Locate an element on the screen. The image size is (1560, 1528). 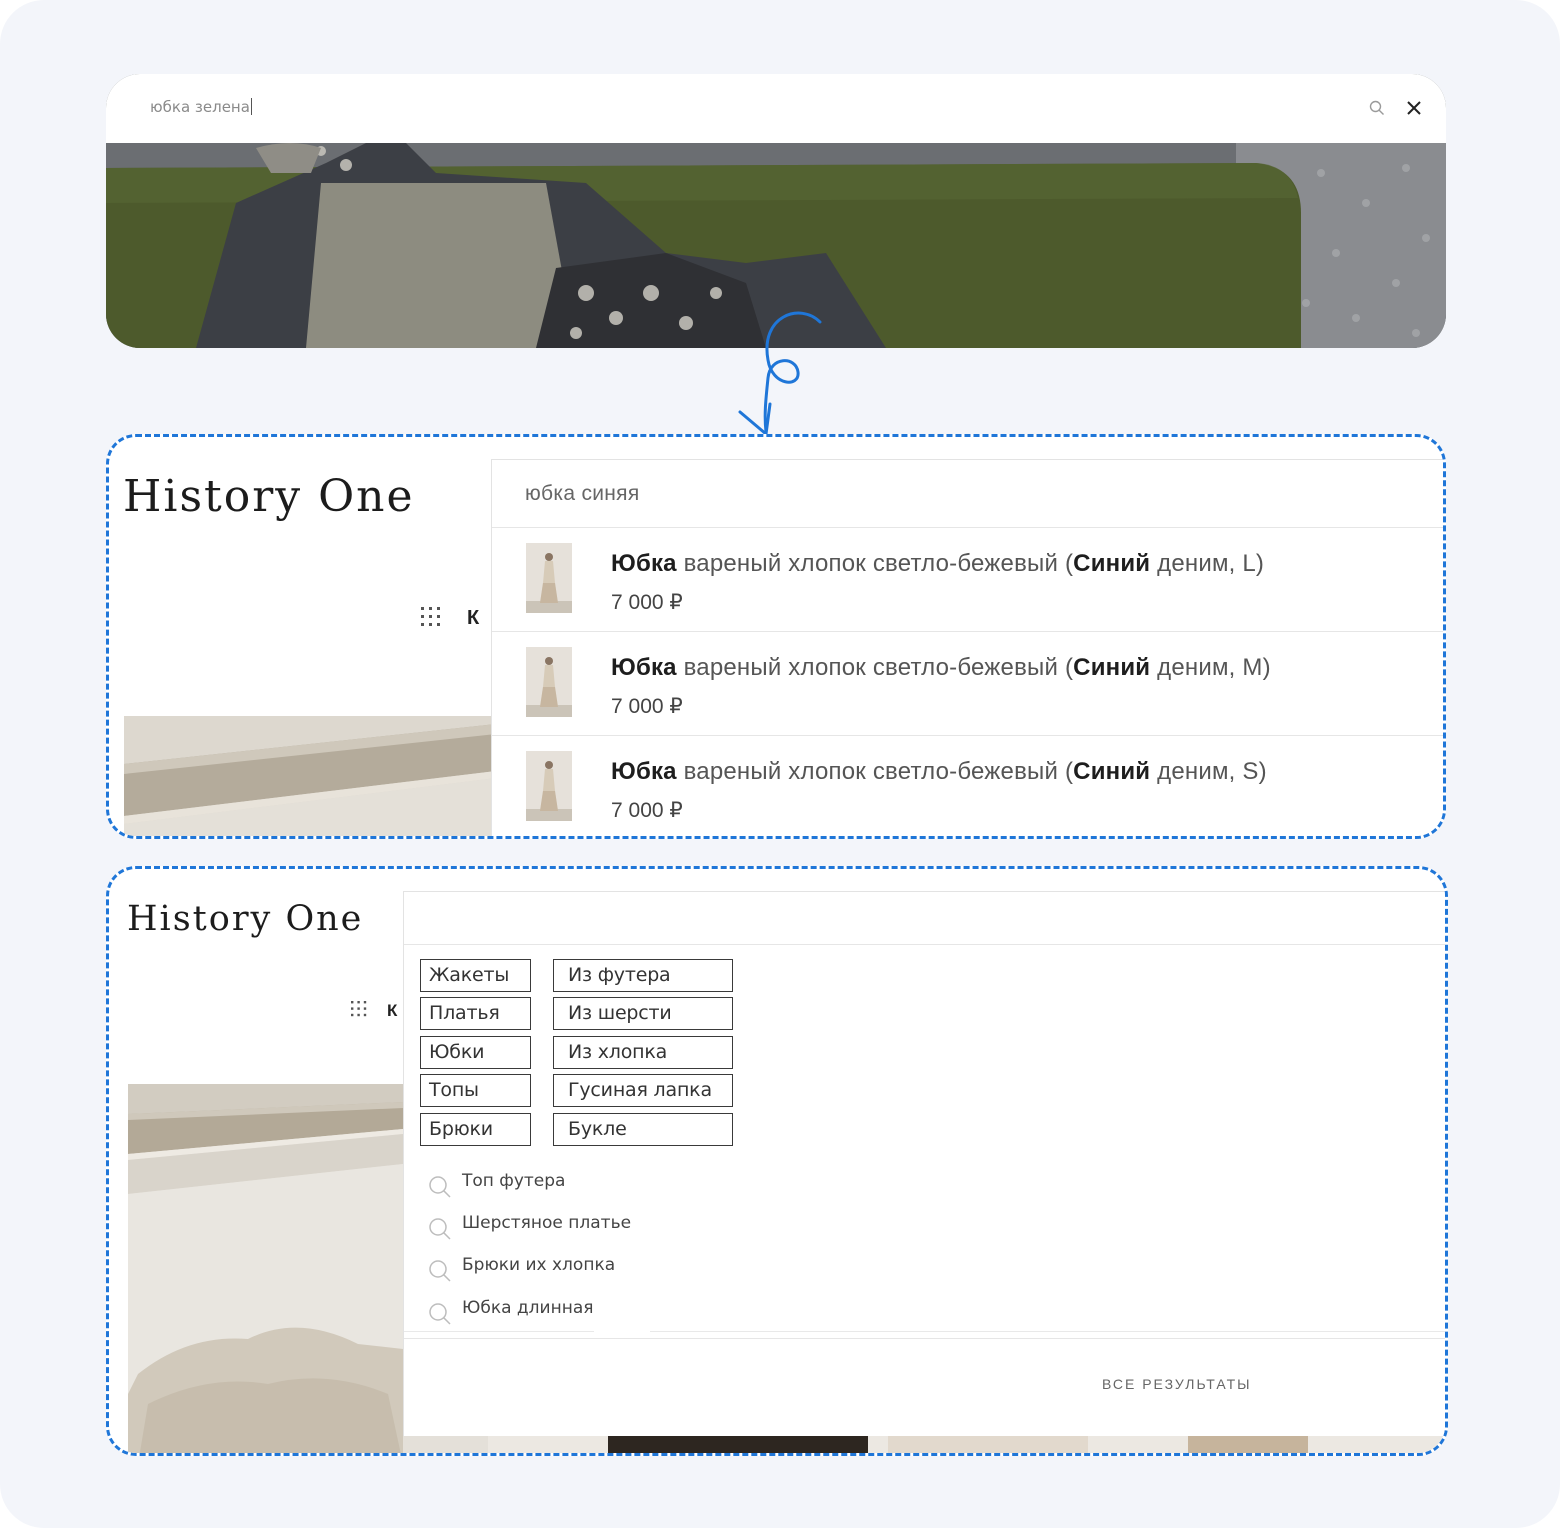
filter-chip: Из хлопка is located at coordinates (643, 1052).